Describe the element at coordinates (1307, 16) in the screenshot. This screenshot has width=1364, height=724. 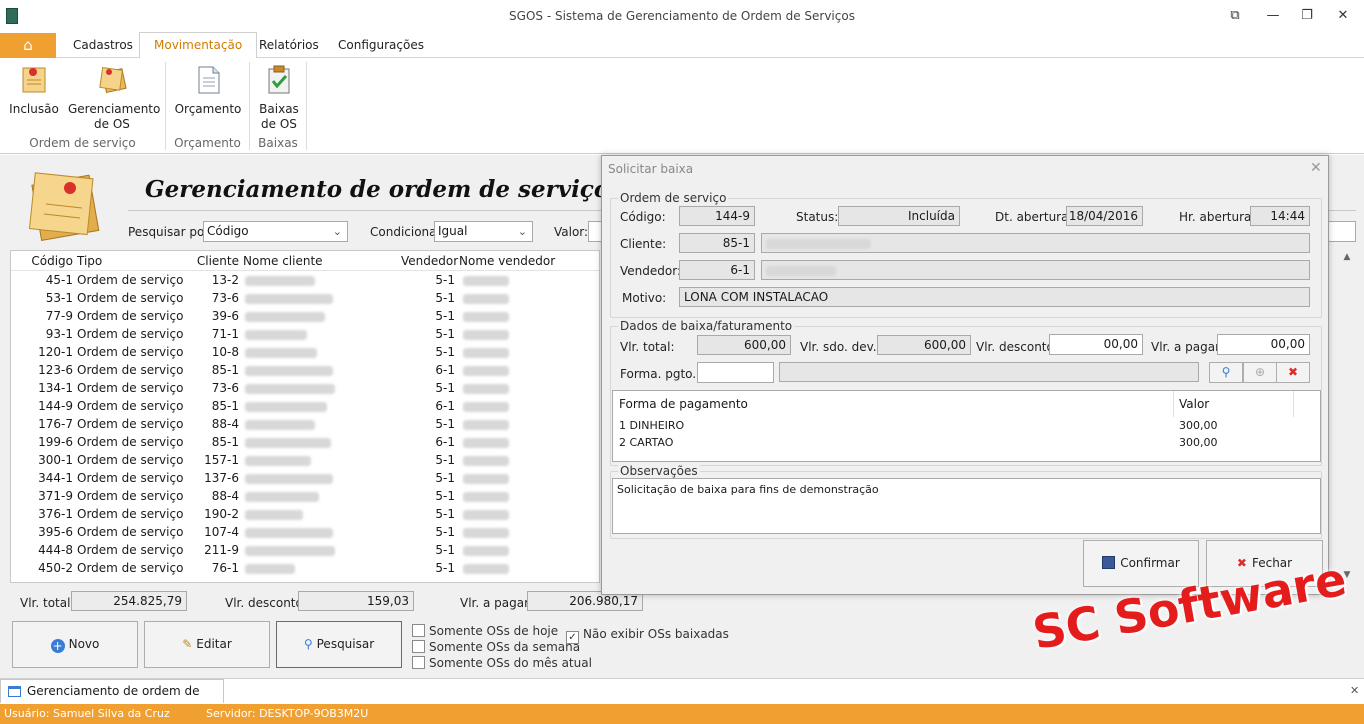
I see `maximize-icon: ❐` at that location.